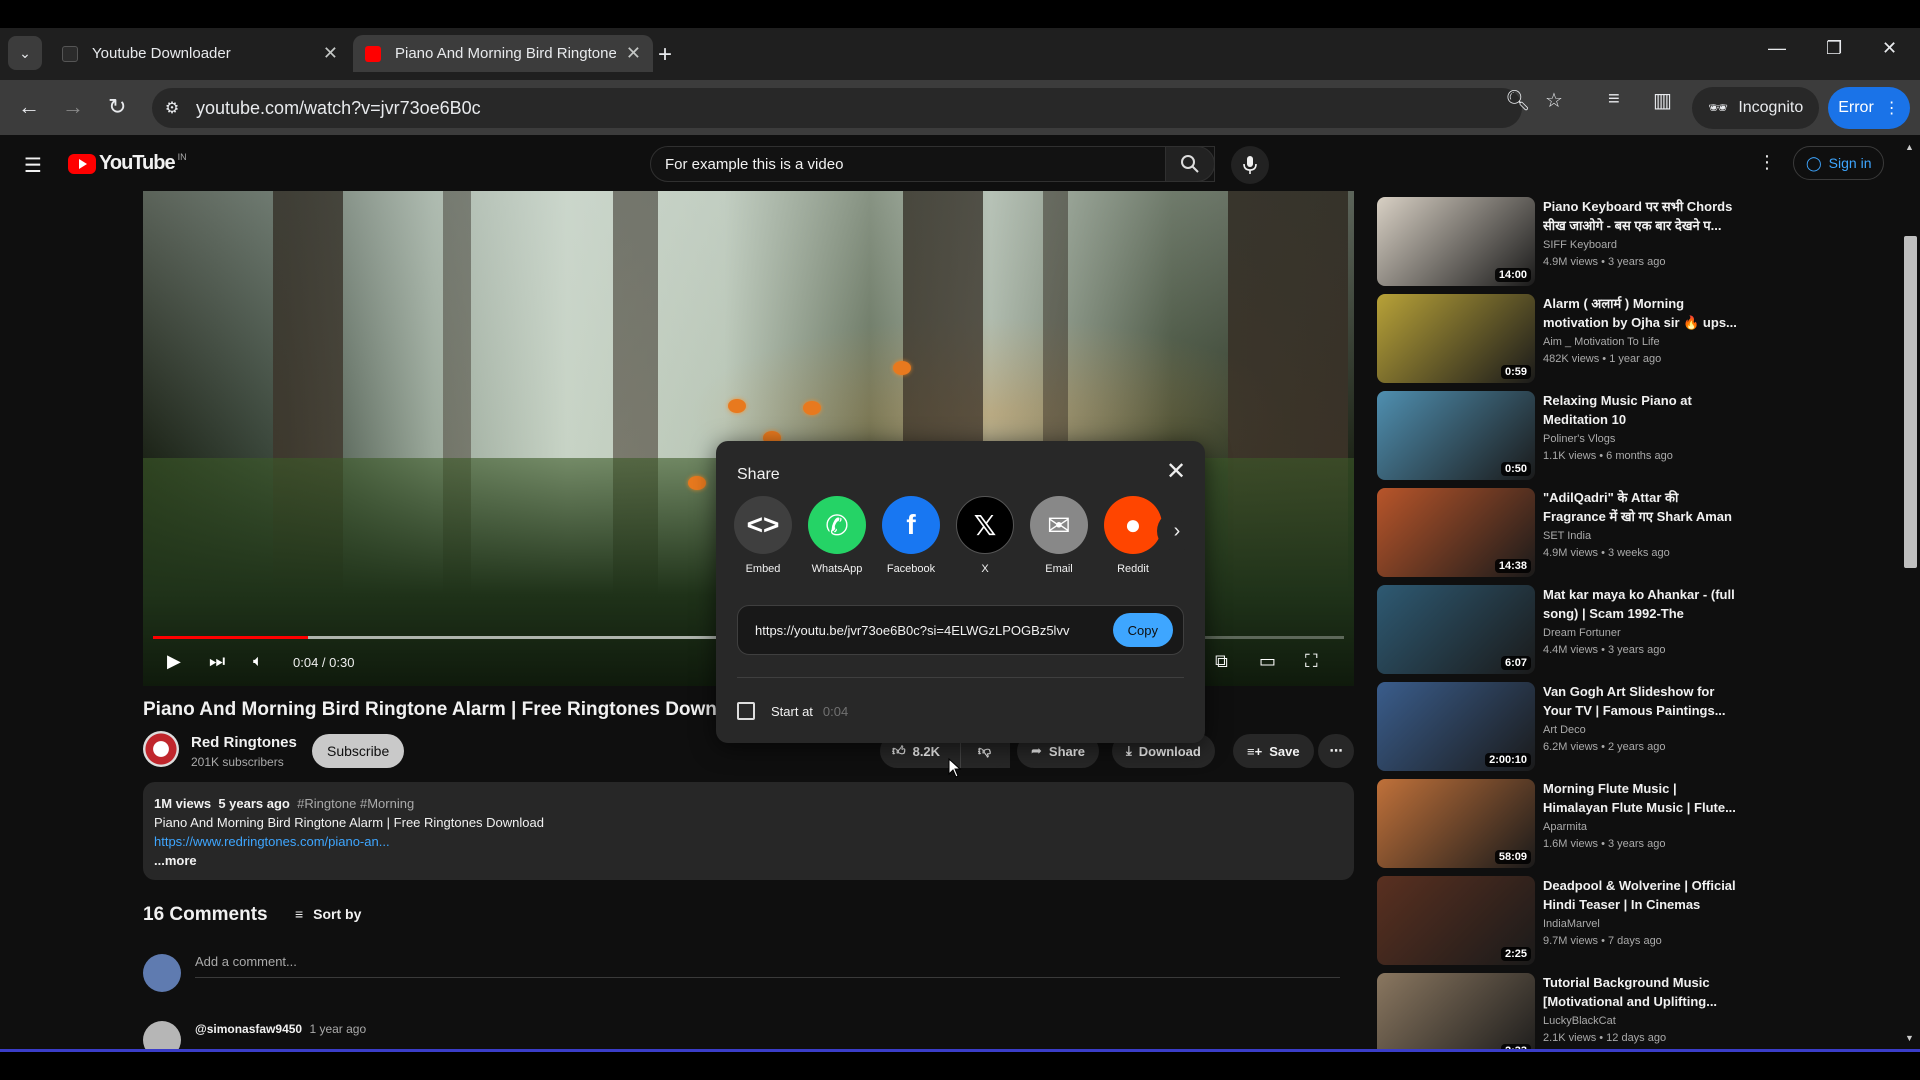 The height and width of the screenshot is (1080, 1920). What do you see at coordinates (1909, 147) in the screenshot?
I see `scroll-up-icon: ▲` at bounding box center [1909, 147].